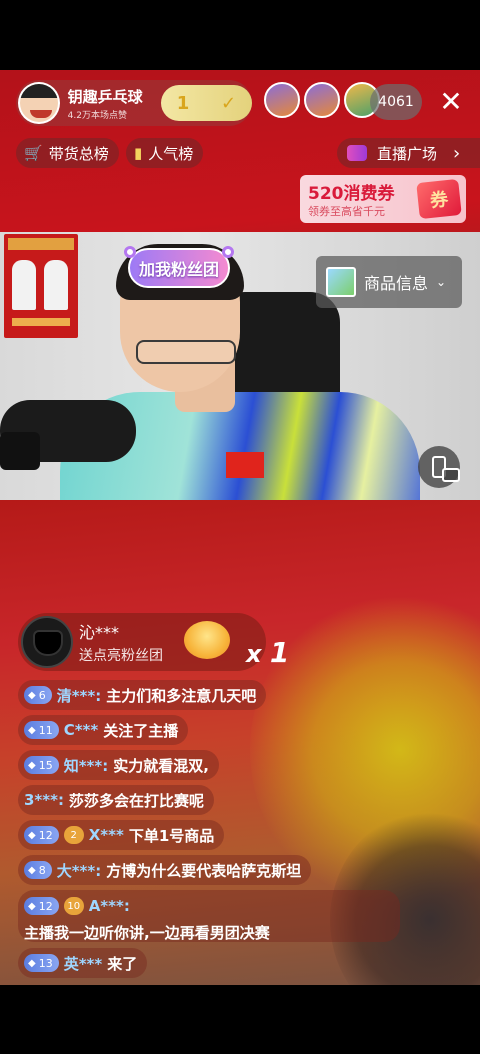 The height and width of the screenshot is (1054, 480). Describe the element at coordinates (341, 282) in the screenshot. I see `product-thumbnail` at that location.